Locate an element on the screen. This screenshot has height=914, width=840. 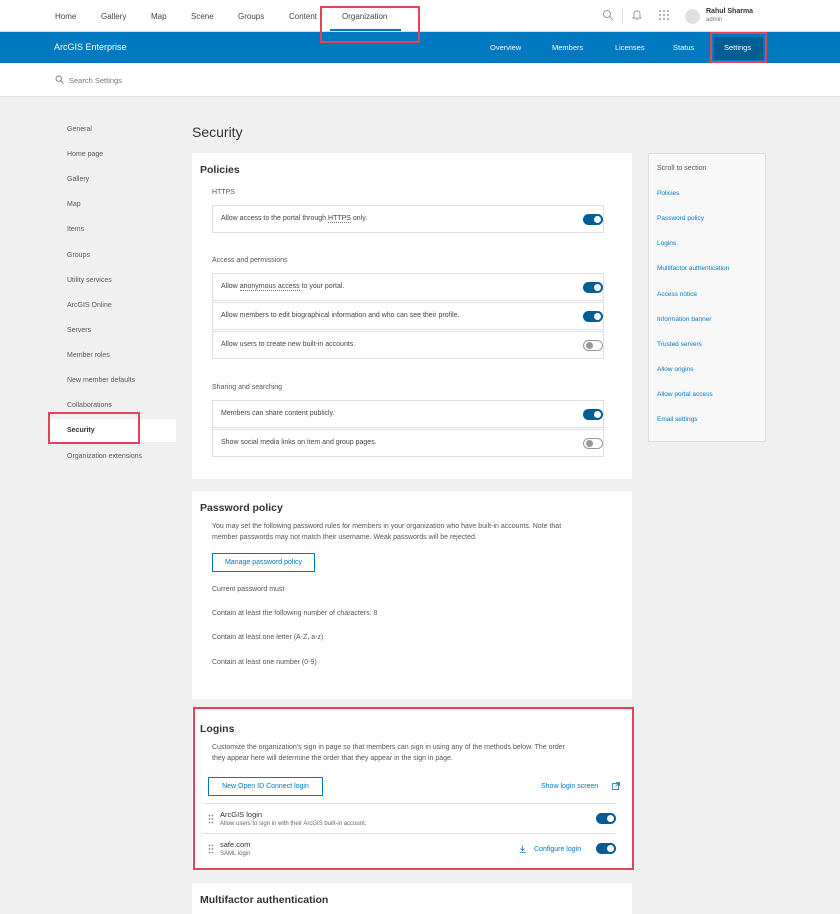
current-password-label: Current password must is located at coordinates (248, 589).